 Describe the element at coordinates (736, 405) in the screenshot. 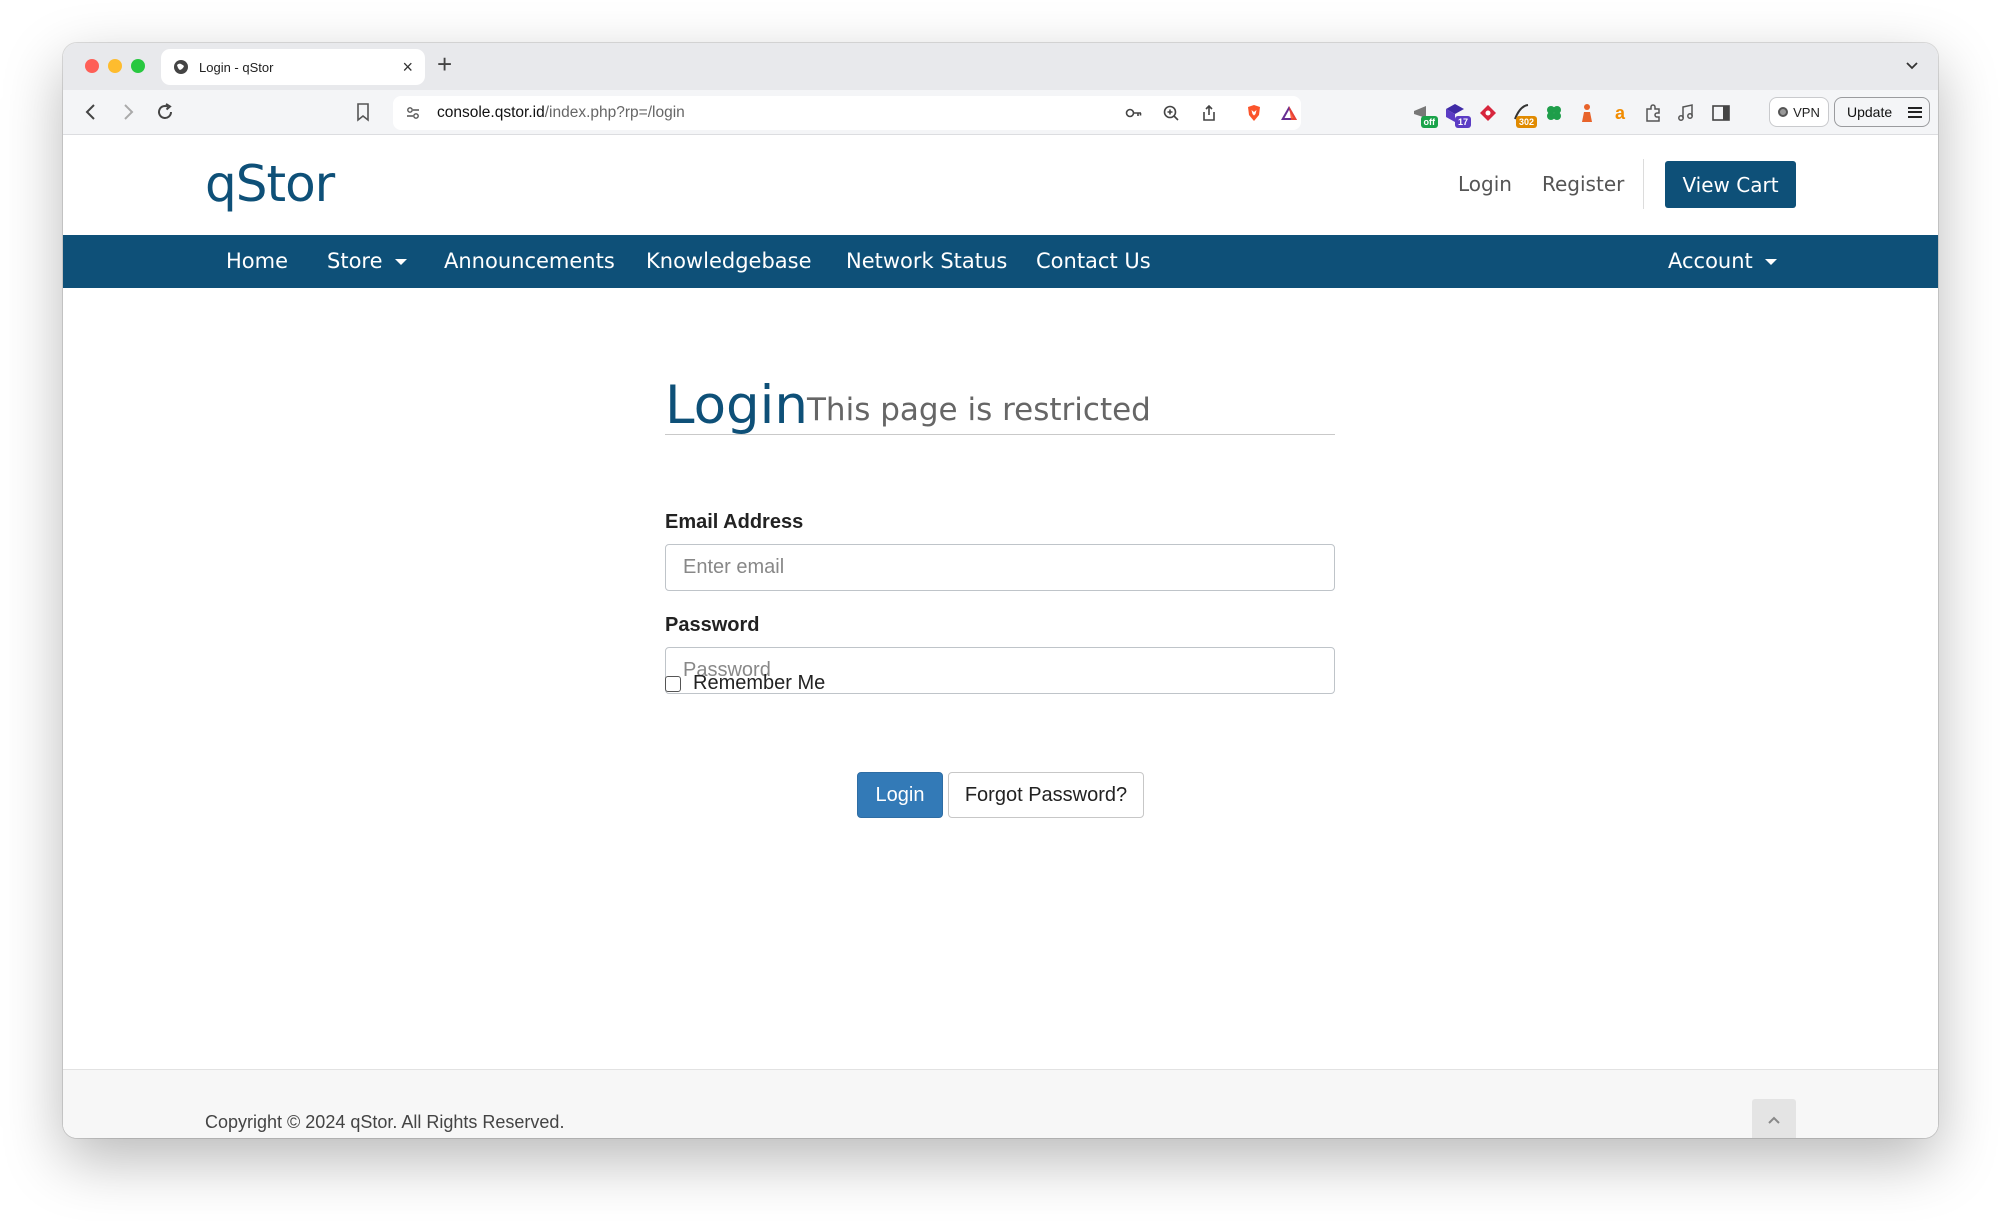

I see `page-title: Login` at that location.